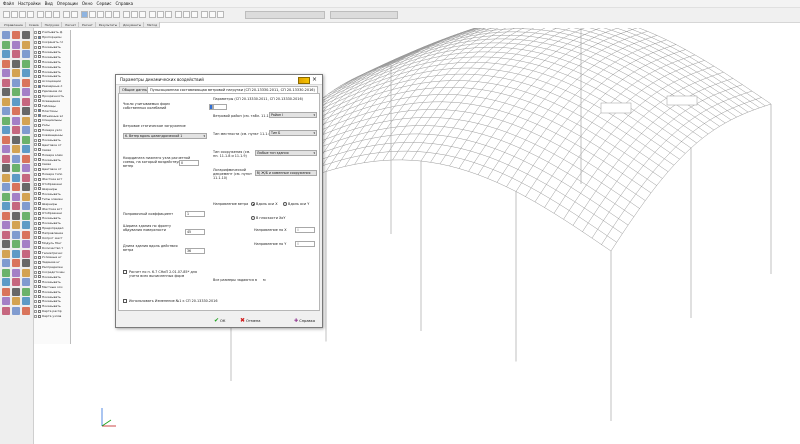 The height and width of the screenshot is (444, 800). I want to click on dir-x-radio, so click(253, 204).